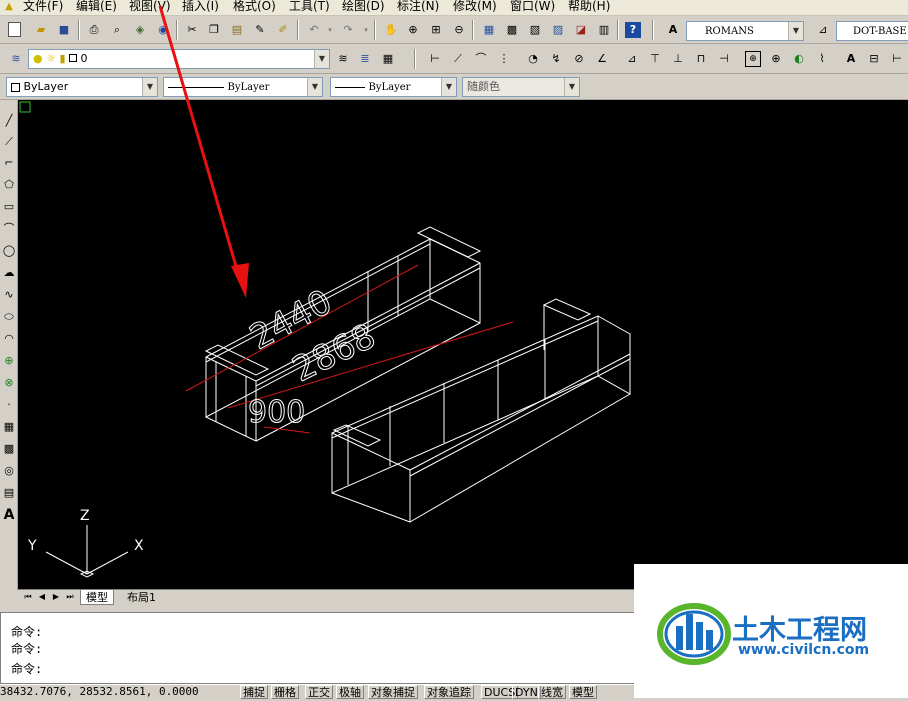 This screenshot has height=701, width=908. Describe the element at coordinates (192, 30) in the screenshot. I see `cut-icon: ✂` at that location.